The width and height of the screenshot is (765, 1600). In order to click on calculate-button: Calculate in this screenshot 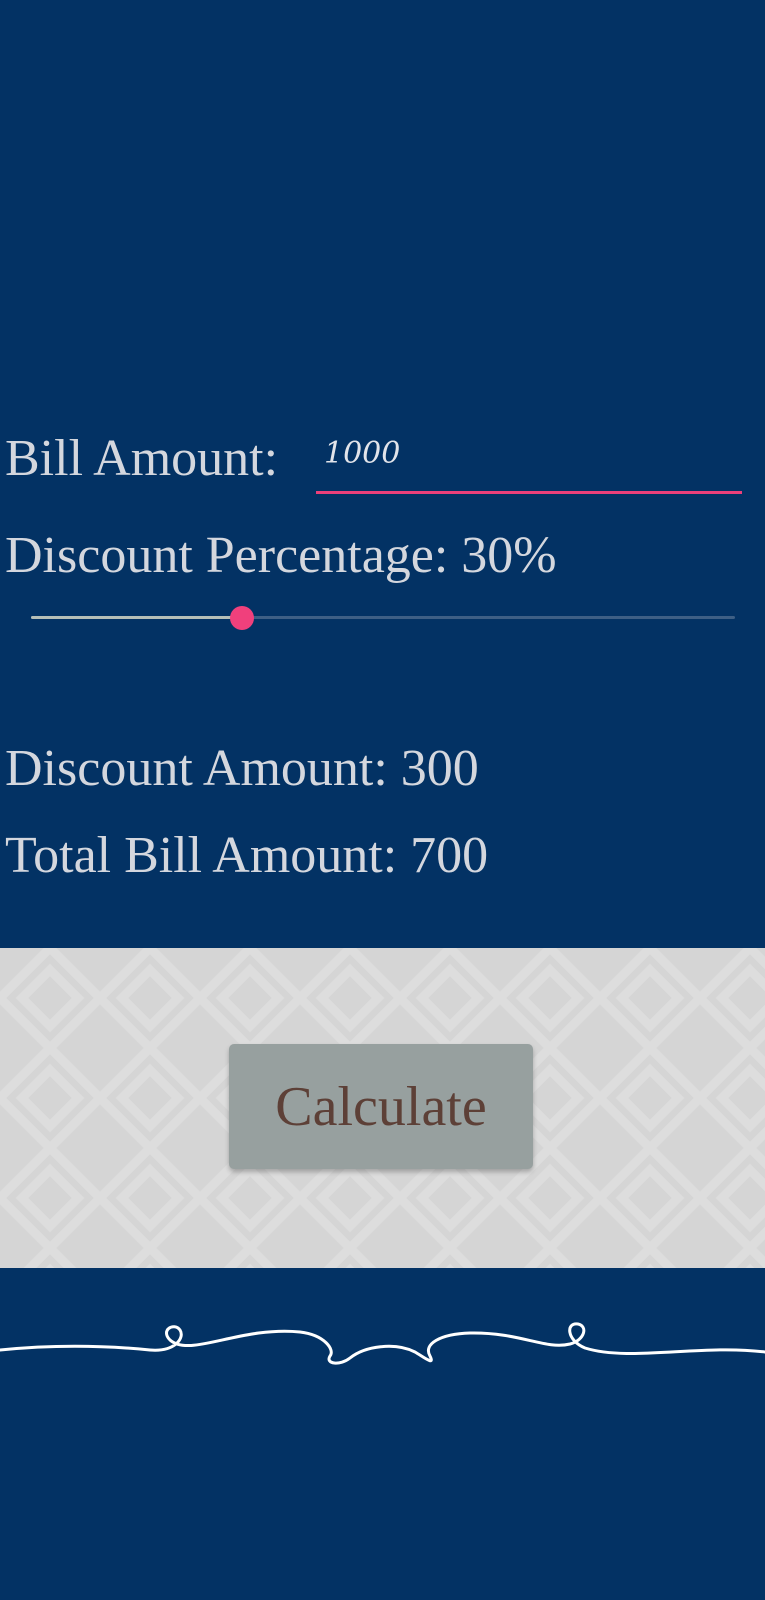, I will do `click(381, 1106)`.